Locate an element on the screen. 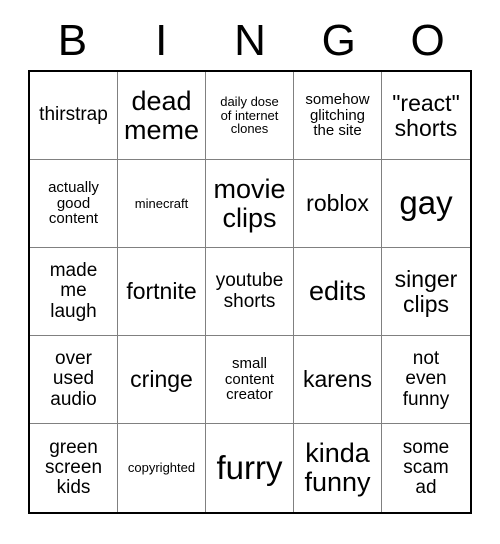  bingo-cell: gay is located at coordinates (426, 204).